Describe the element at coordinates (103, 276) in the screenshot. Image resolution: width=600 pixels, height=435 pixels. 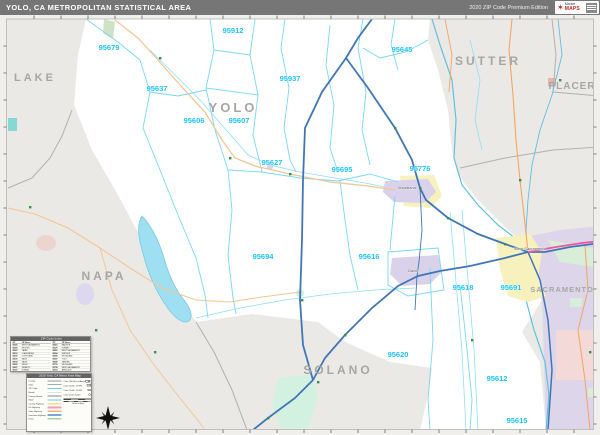
I see `county-label-napa: NAPA` at that location.